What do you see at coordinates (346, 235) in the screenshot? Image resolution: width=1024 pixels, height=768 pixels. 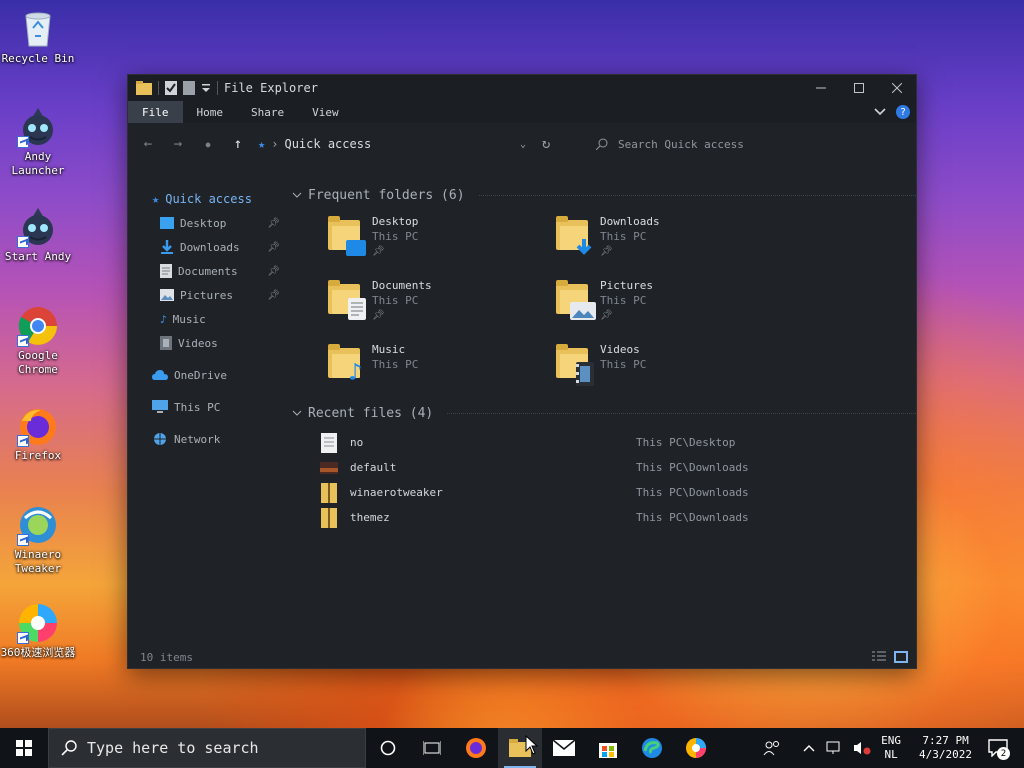 I see `desktop-folder-icon` at bounding box center [346, 235].